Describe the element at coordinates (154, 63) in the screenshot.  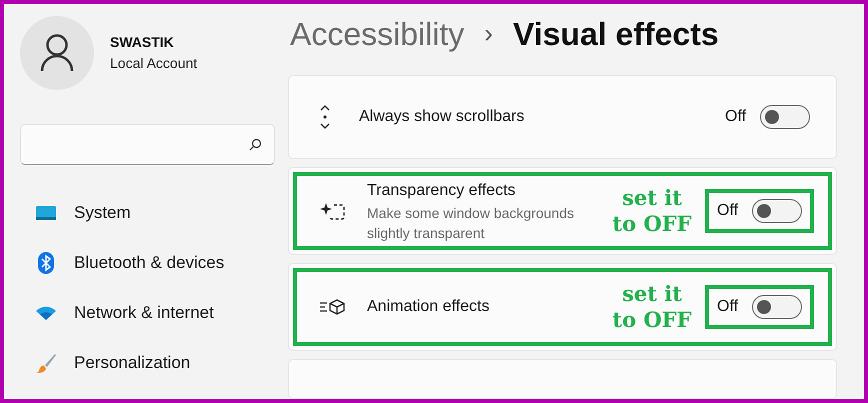
I see `account-type: Local Account` at that location.